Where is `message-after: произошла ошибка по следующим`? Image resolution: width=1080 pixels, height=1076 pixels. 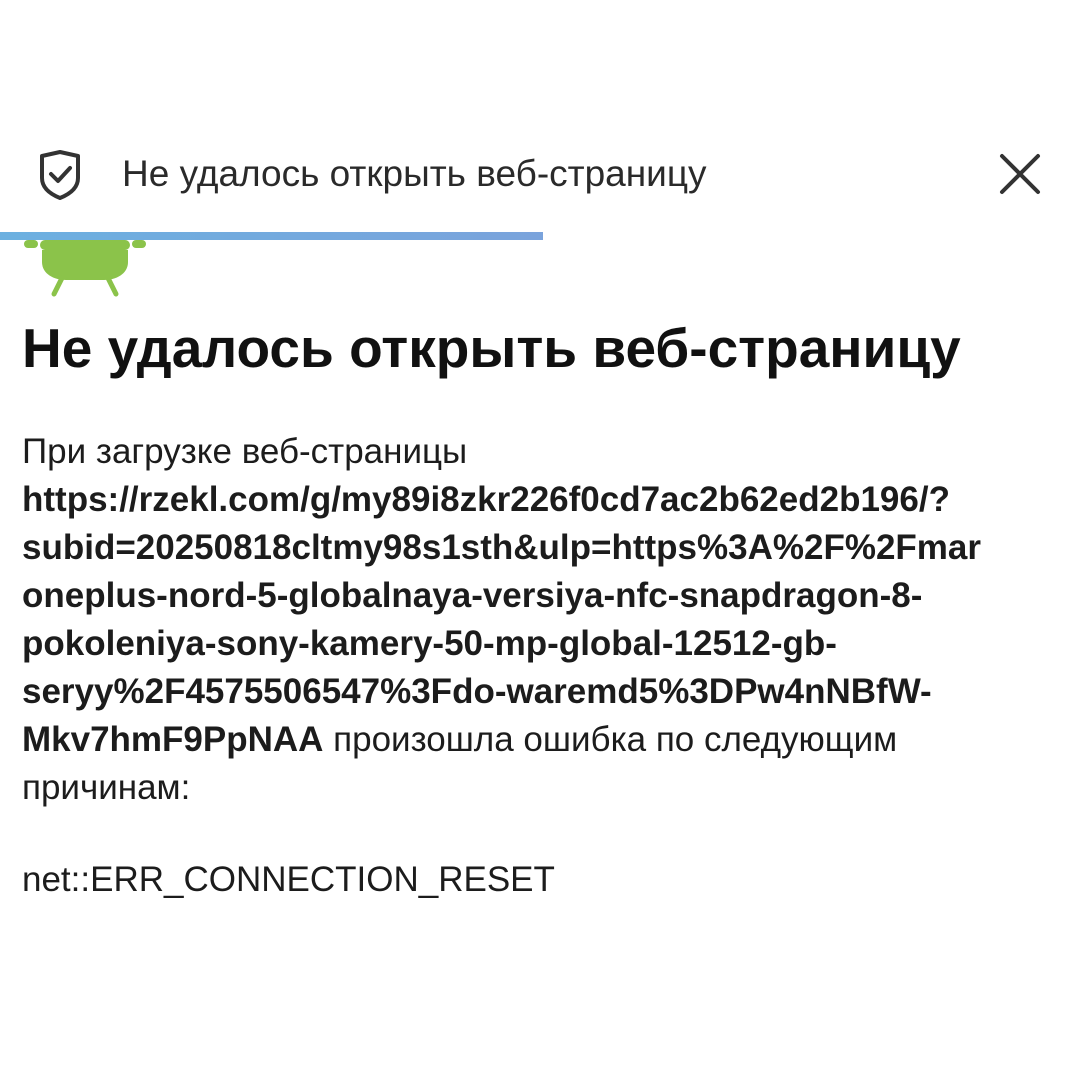 message-after: произошла ошибка по следующим is located at coordinates (610, 739).